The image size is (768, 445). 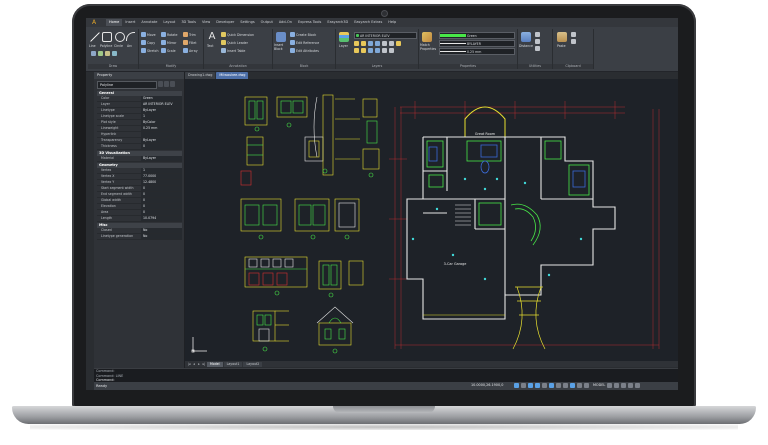 I want to click on make-current-icon, so click(x=370, y=50).